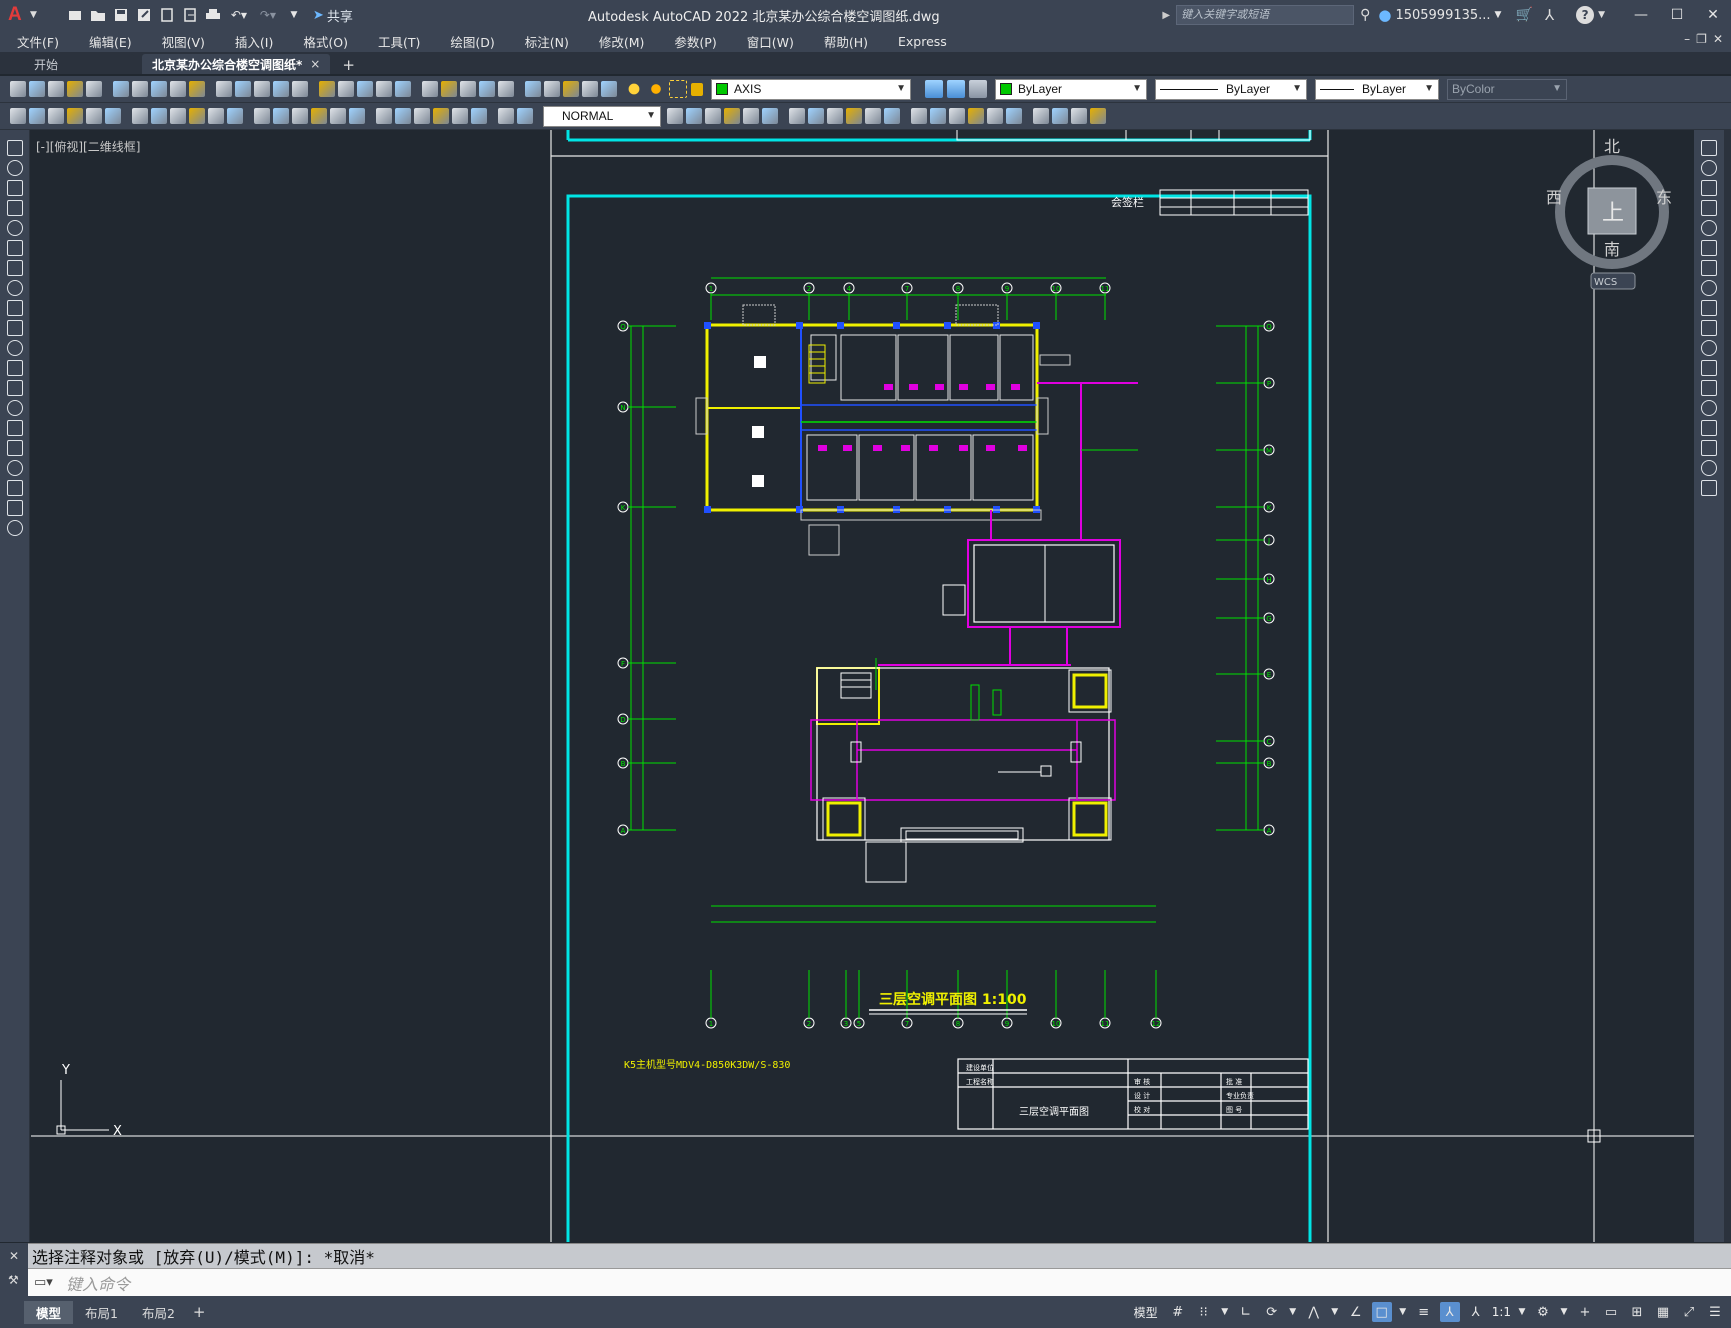 This screenshot has width=1731, height=1328. Describe the element at coordinates (15, 368) in the screenshot. I see `draw-tool-12-icon` at that location.